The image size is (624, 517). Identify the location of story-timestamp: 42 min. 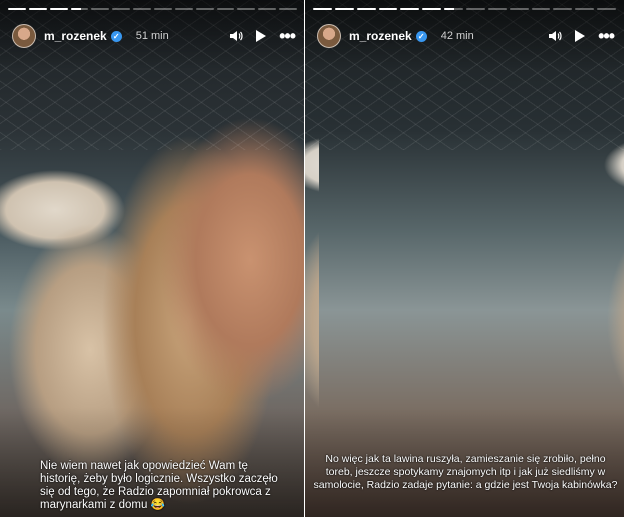
(457, 36).